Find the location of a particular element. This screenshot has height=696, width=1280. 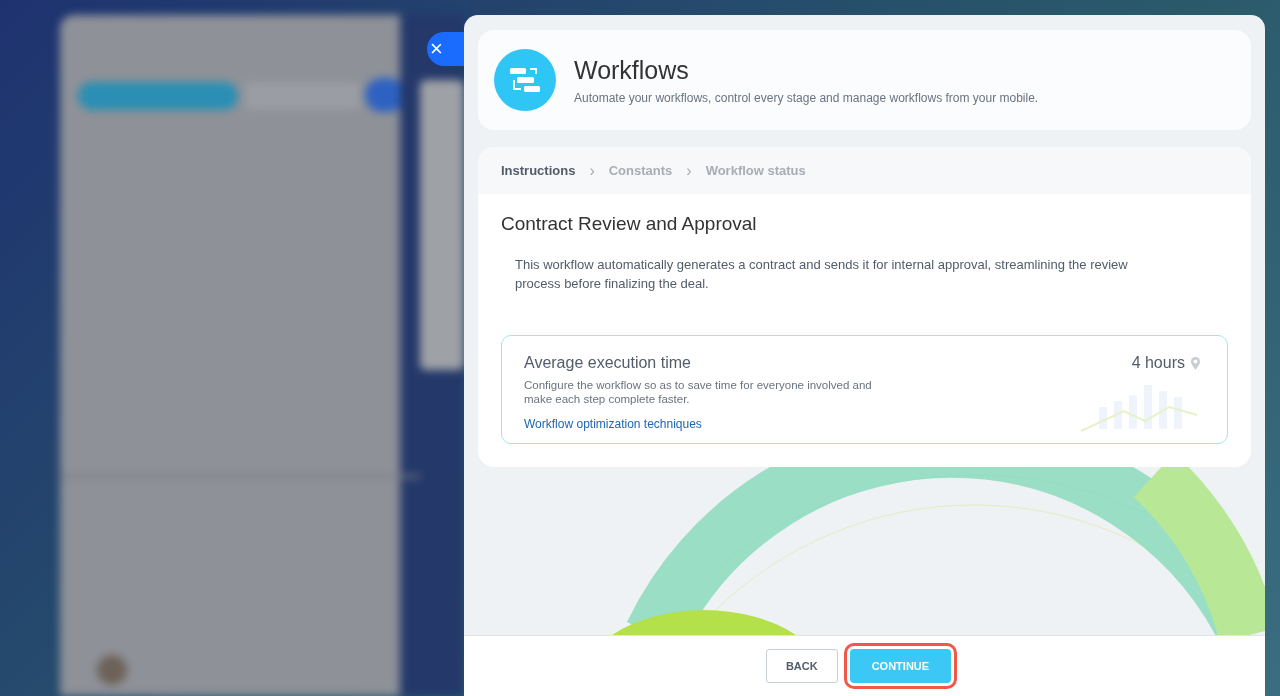

optimization-link: Workflow optimization techniques is located at coordinates (613, 424).